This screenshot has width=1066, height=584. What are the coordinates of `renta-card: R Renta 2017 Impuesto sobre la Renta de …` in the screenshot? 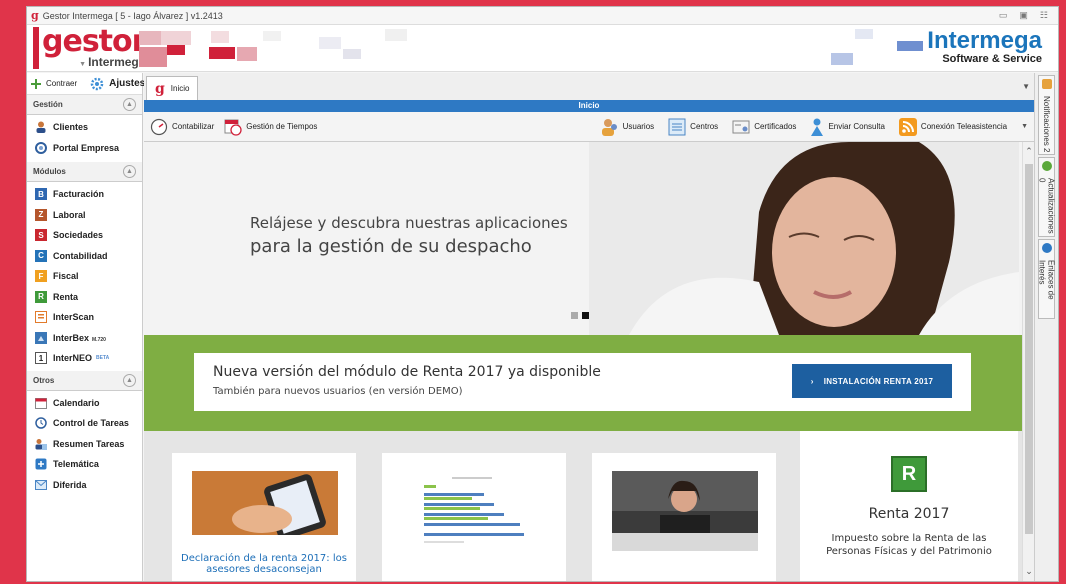 It's located at (909, 506).